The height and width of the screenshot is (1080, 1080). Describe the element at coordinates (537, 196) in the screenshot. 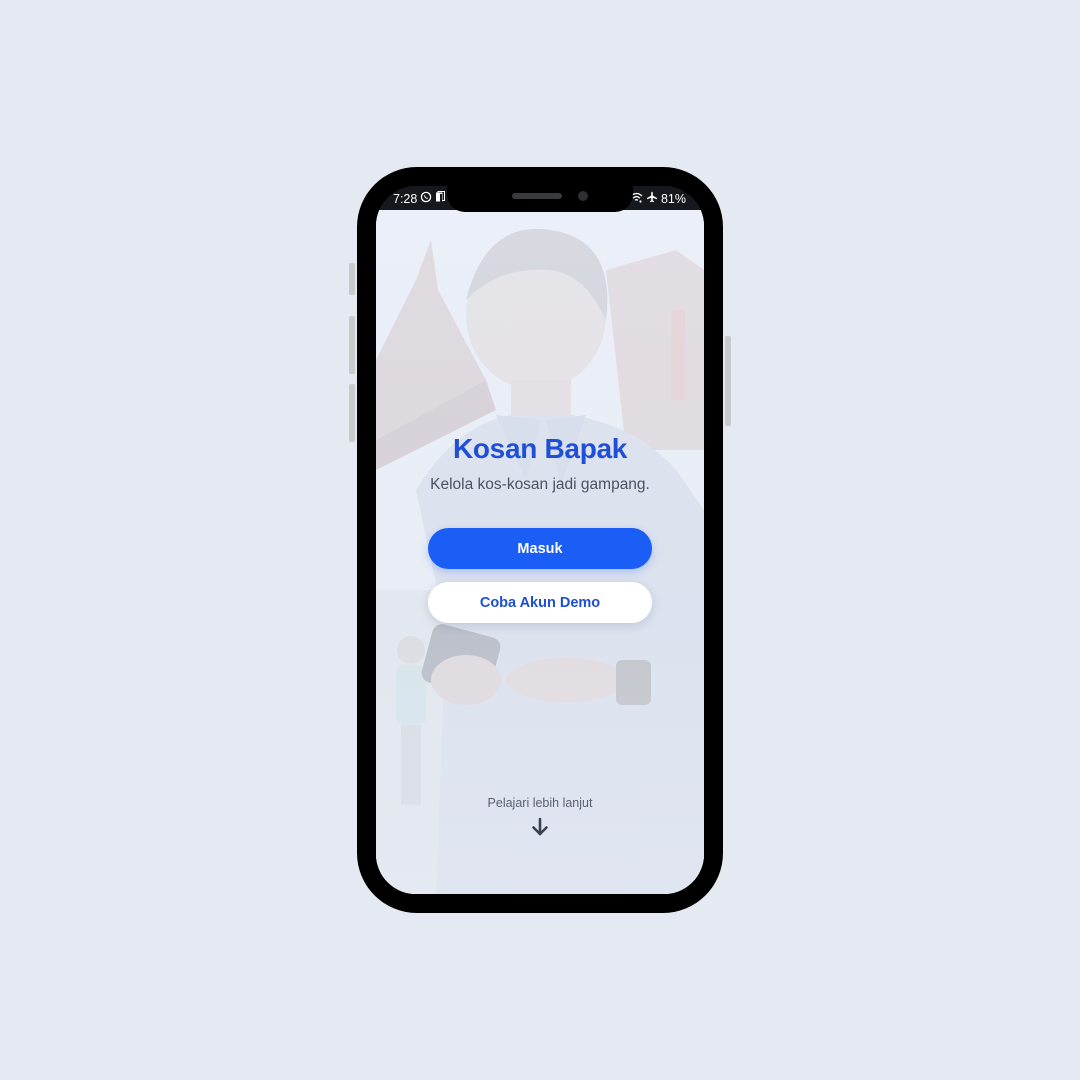

I see `earpiece-speaker` at that location.